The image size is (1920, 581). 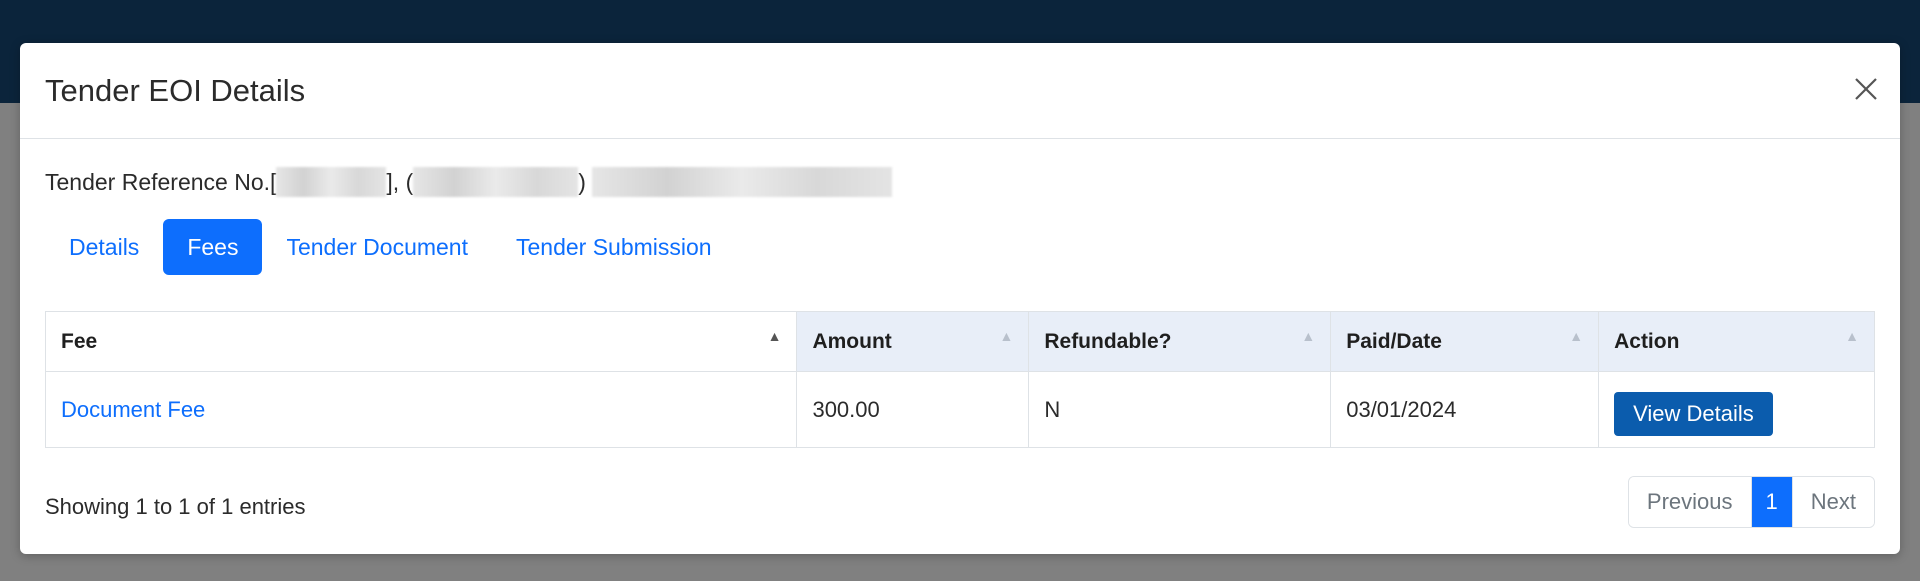 What do you see at coordinates (582, 181) in the screenshot?
I see `reference-close-paren: )` at bounding box center [582, 181].